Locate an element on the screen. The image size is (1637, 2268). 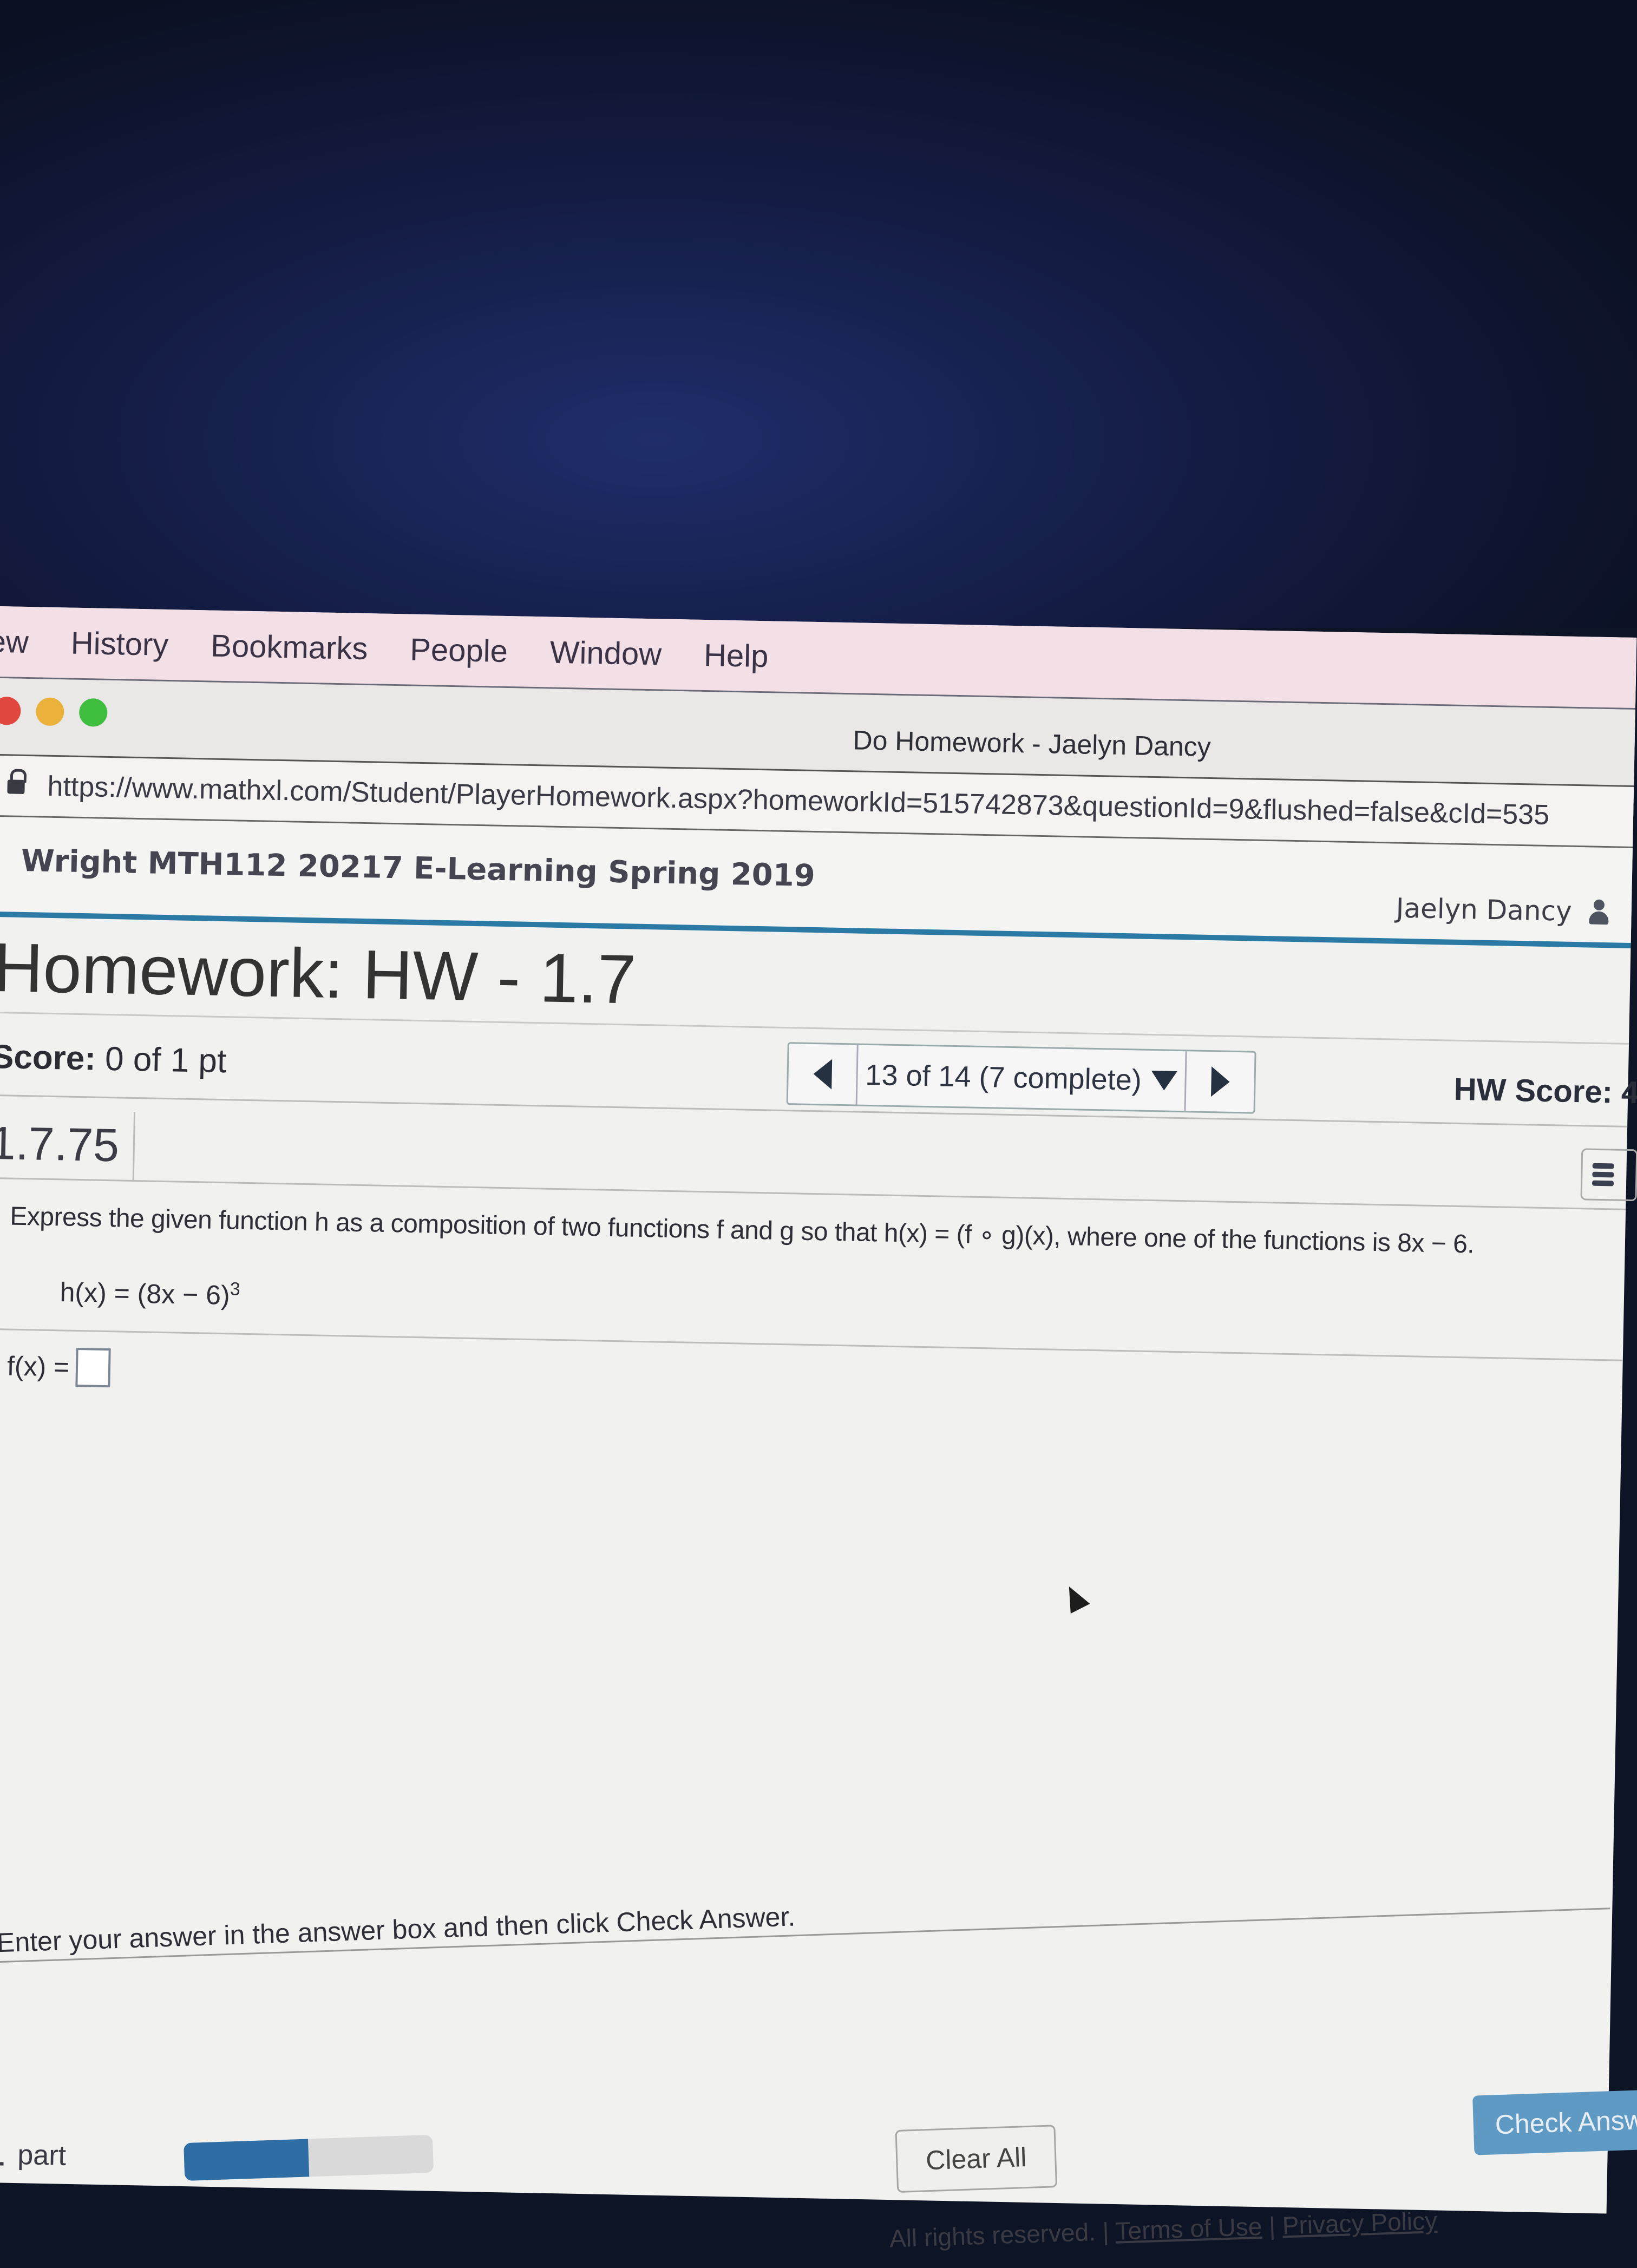
menu-history: History is located at coordinates (119, 644).